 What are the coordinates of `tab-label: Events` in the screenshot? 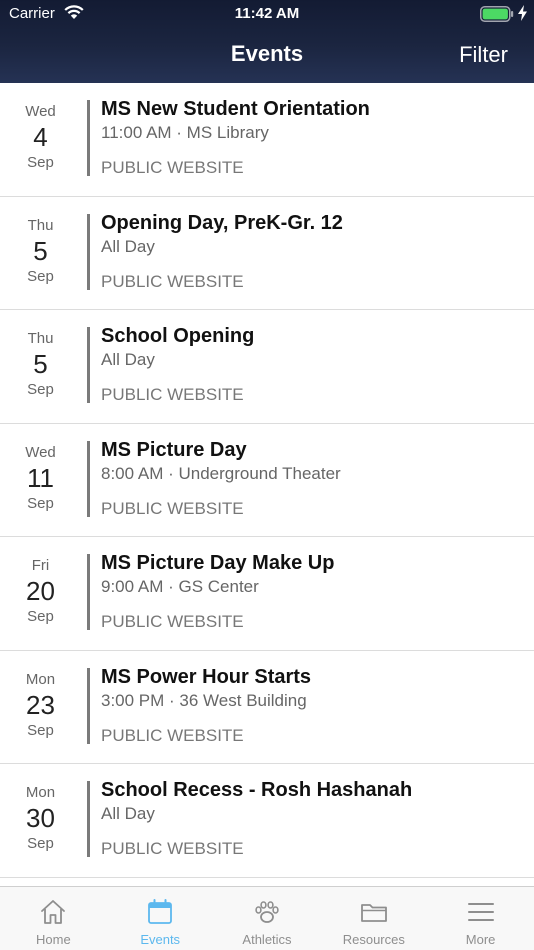 It's located at (160, 939).